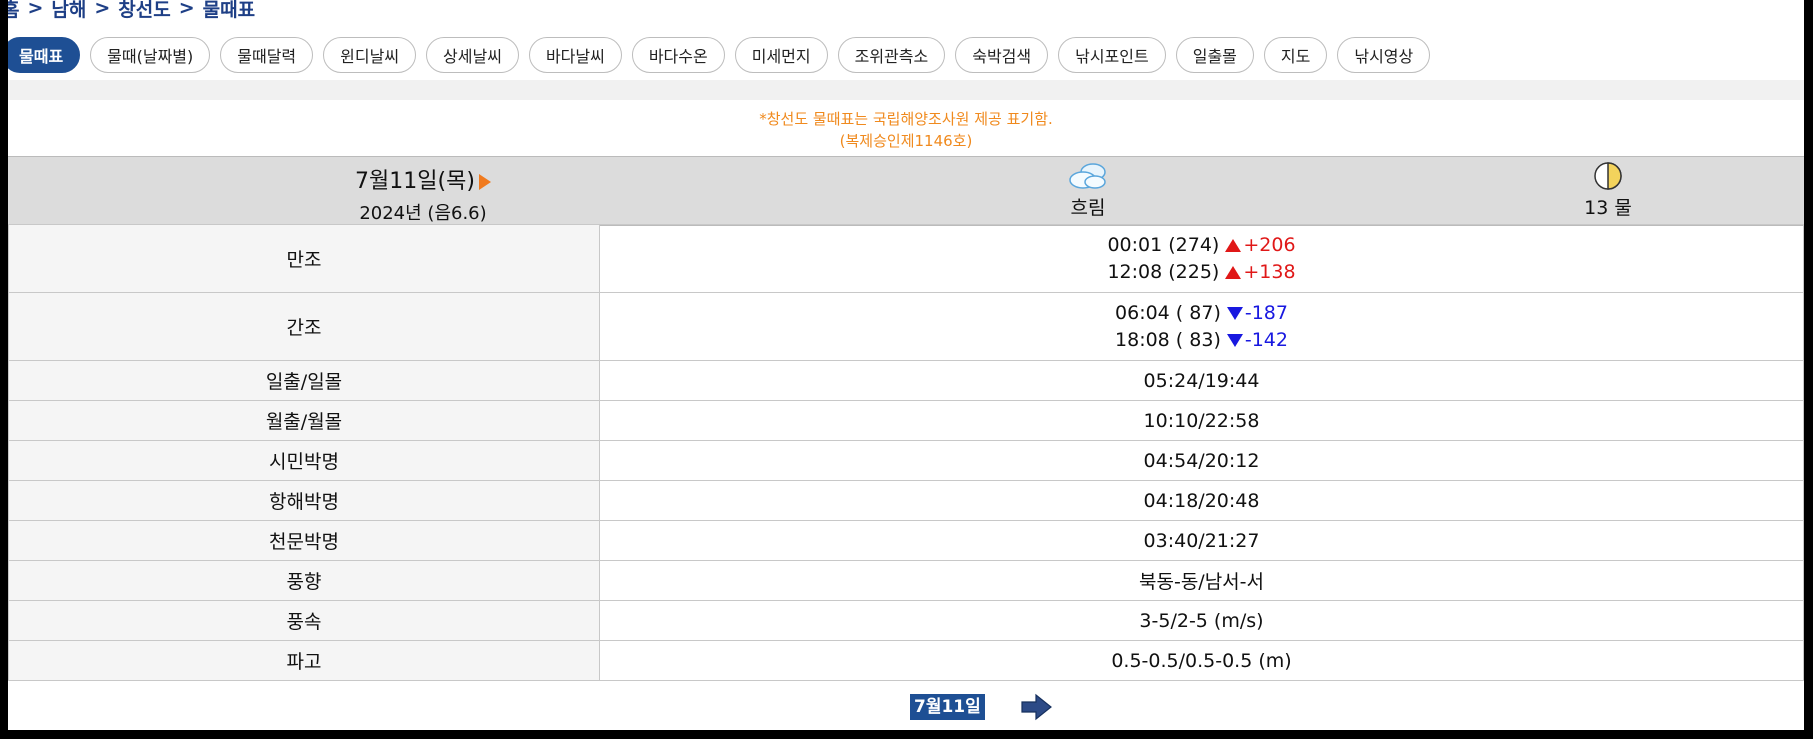 The width and height of the screenshot is (1813, 739). Describe the element at coordinates (906, 130) in the screenshot. I see `source-notice: *창선도 물때표는 국립해양조사원 제공 표기함. (복제승인제1146호)` at that location.